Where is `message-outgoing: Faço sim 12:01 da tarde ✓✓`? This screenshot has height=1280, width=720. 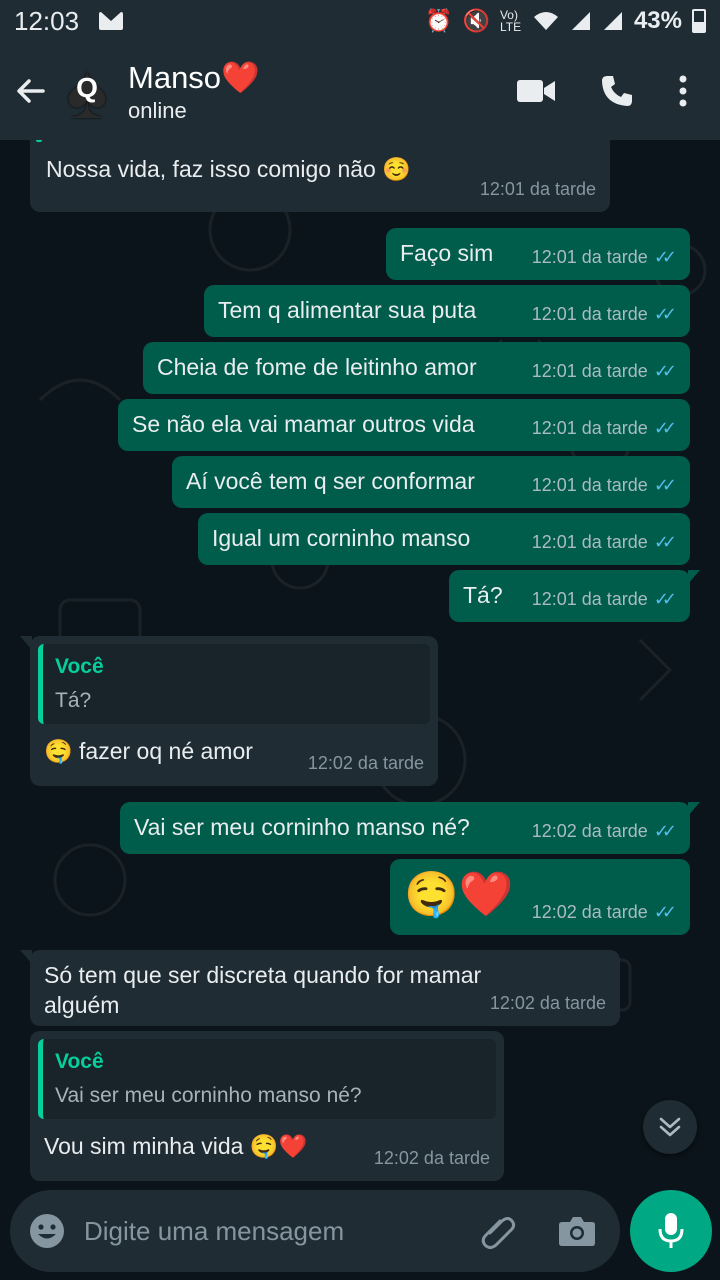
message-outgoing: Faço sim 12:01 da tarde ✓✓ is located at coordinates (538, 254).